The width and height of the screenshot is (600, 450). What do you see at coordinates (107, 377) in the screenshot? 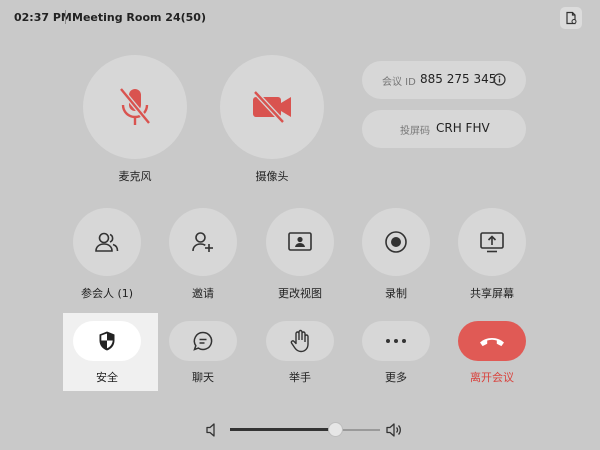
I see `security-label: 安全` at bounding box center [107, 377].